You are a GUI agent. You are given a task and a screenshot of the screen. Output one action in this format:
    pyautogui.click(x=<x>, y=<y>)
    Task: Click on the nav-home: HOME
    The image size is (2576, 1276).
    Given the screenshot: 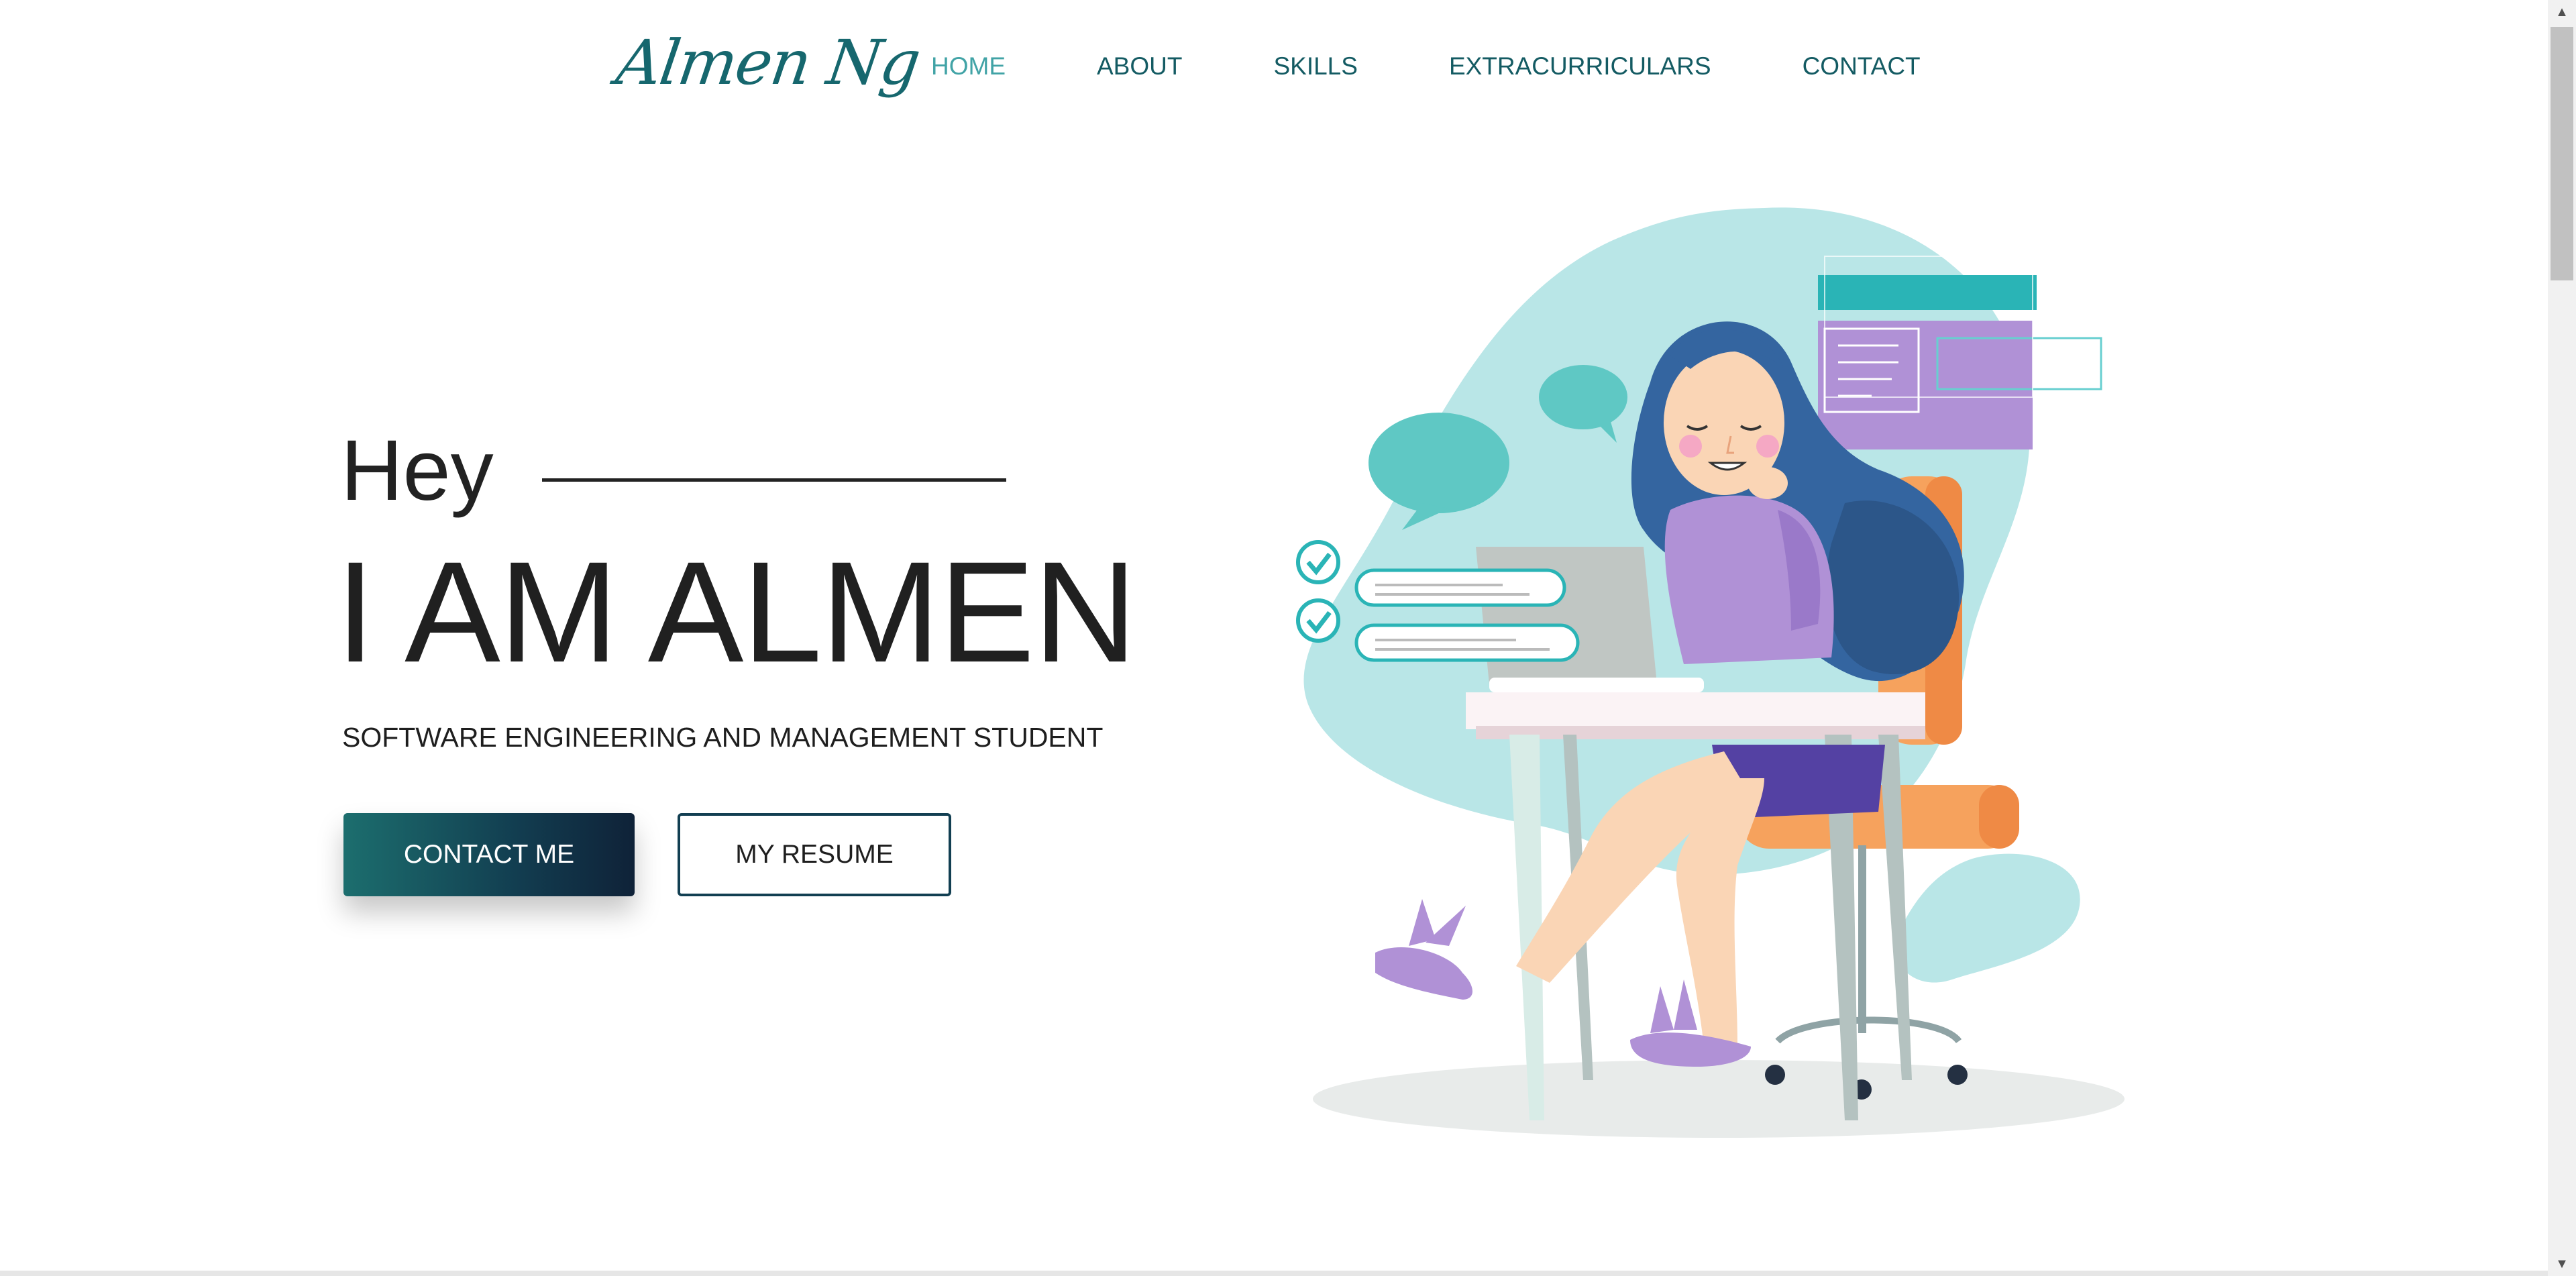 What is the action you would take?
    pyautogui.click(x=968, y=67)
    